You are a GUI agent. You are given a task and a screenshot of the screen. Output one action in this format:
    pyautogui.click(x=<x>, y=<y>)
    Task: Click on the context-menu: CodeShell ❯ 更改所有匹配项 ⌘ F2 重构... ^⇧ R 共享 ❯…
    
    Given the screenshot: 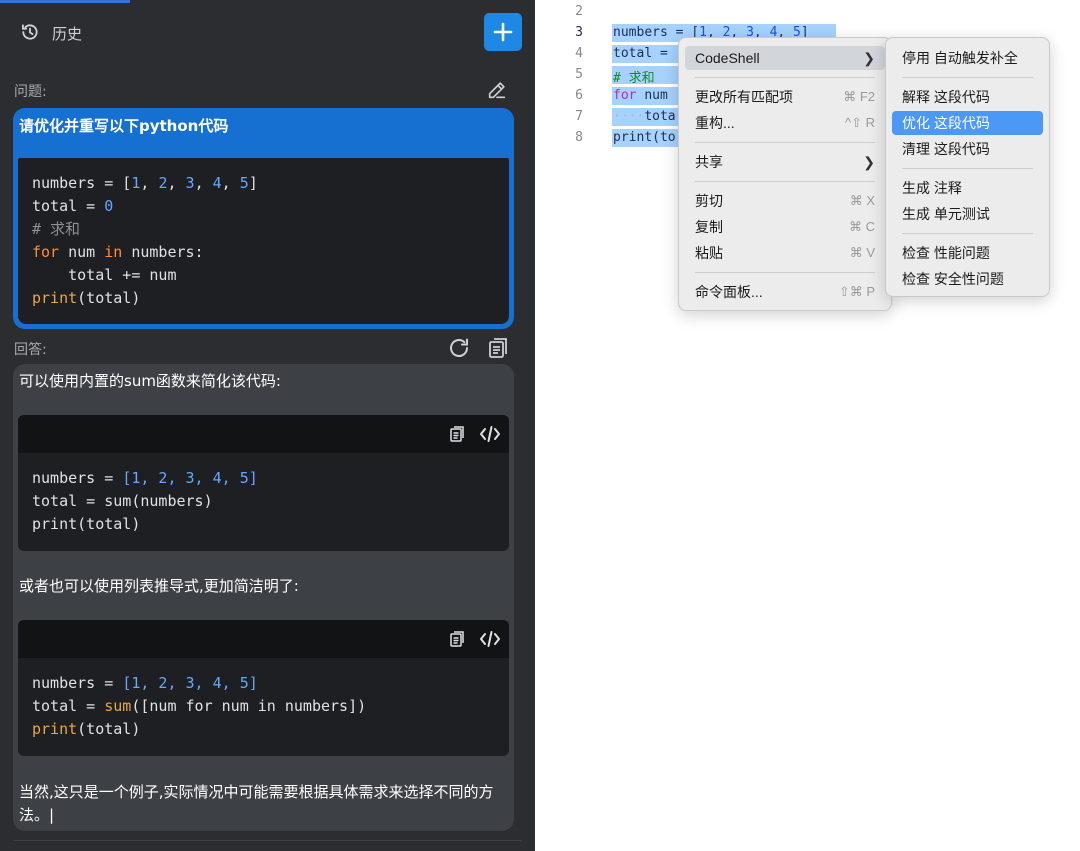 What is the action you would take?
    pyautogui.click(x=785, y=174)
    